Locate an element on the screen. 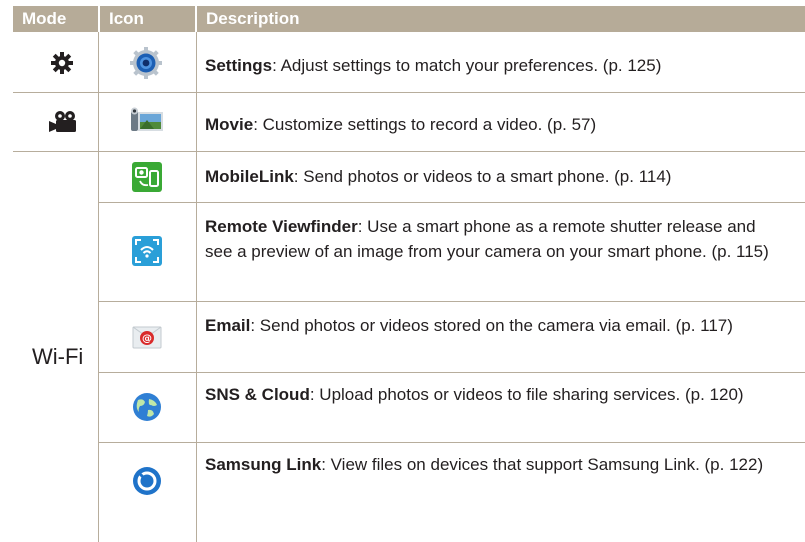 The width and height of the screenshot is (805, 542). row-movie-title: Movie is located at coordinates (229, 124).